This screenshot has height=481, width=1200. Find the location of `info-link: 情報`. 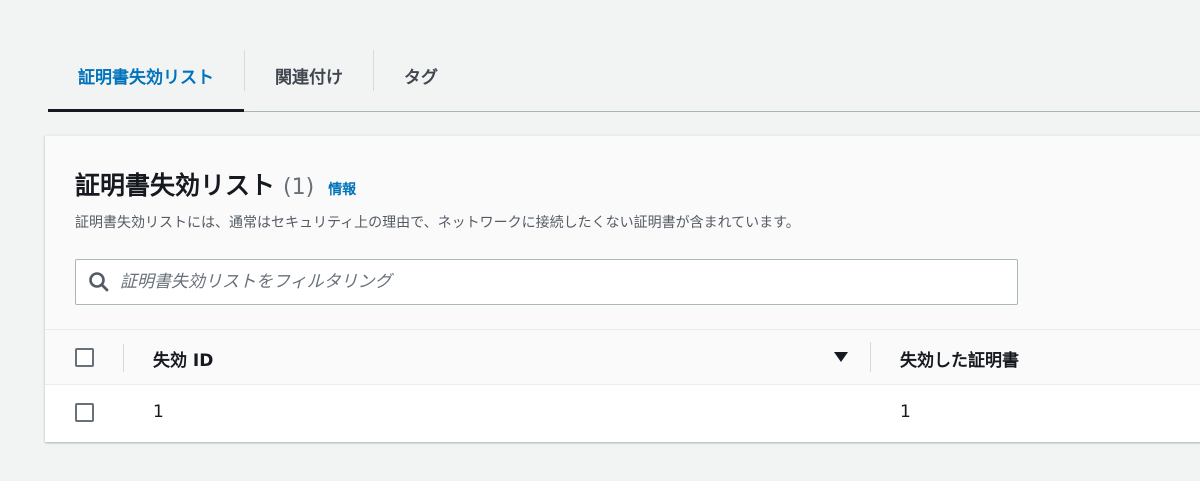

info-link: 情報 is located at coordinates (342, 189).